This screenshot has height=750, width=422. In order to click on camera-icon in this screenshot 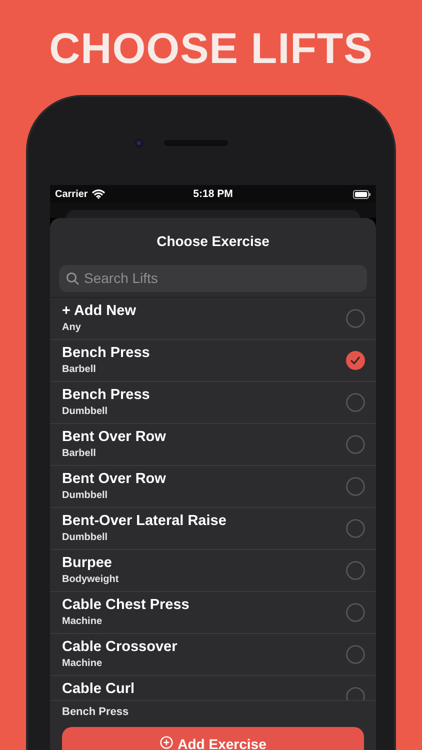, I will do `click(139, 143)`.